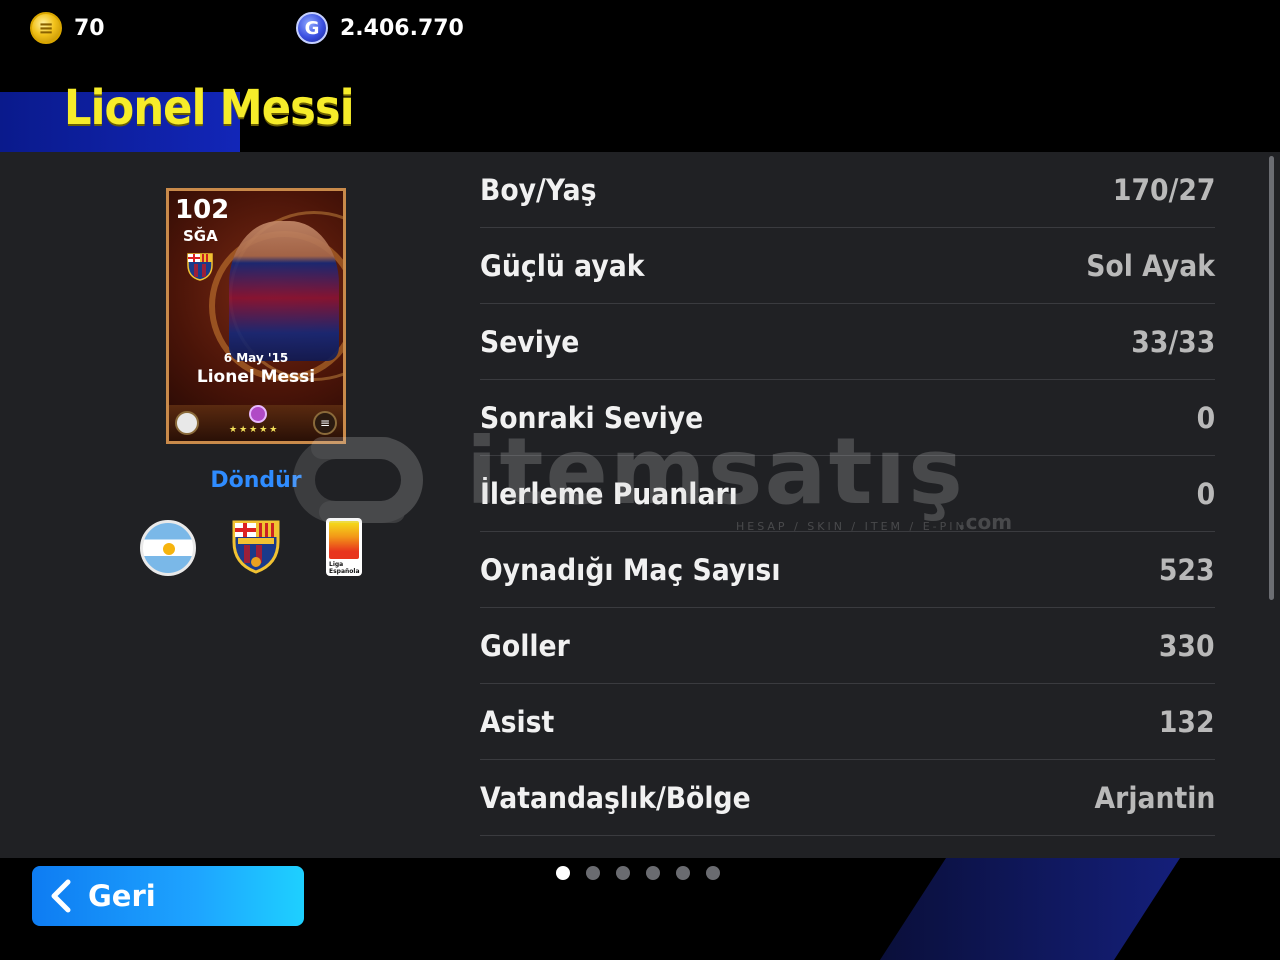 This screenshot has width=1280, height=960. I want to click on argentina-flag-icon, so click(168, 548).